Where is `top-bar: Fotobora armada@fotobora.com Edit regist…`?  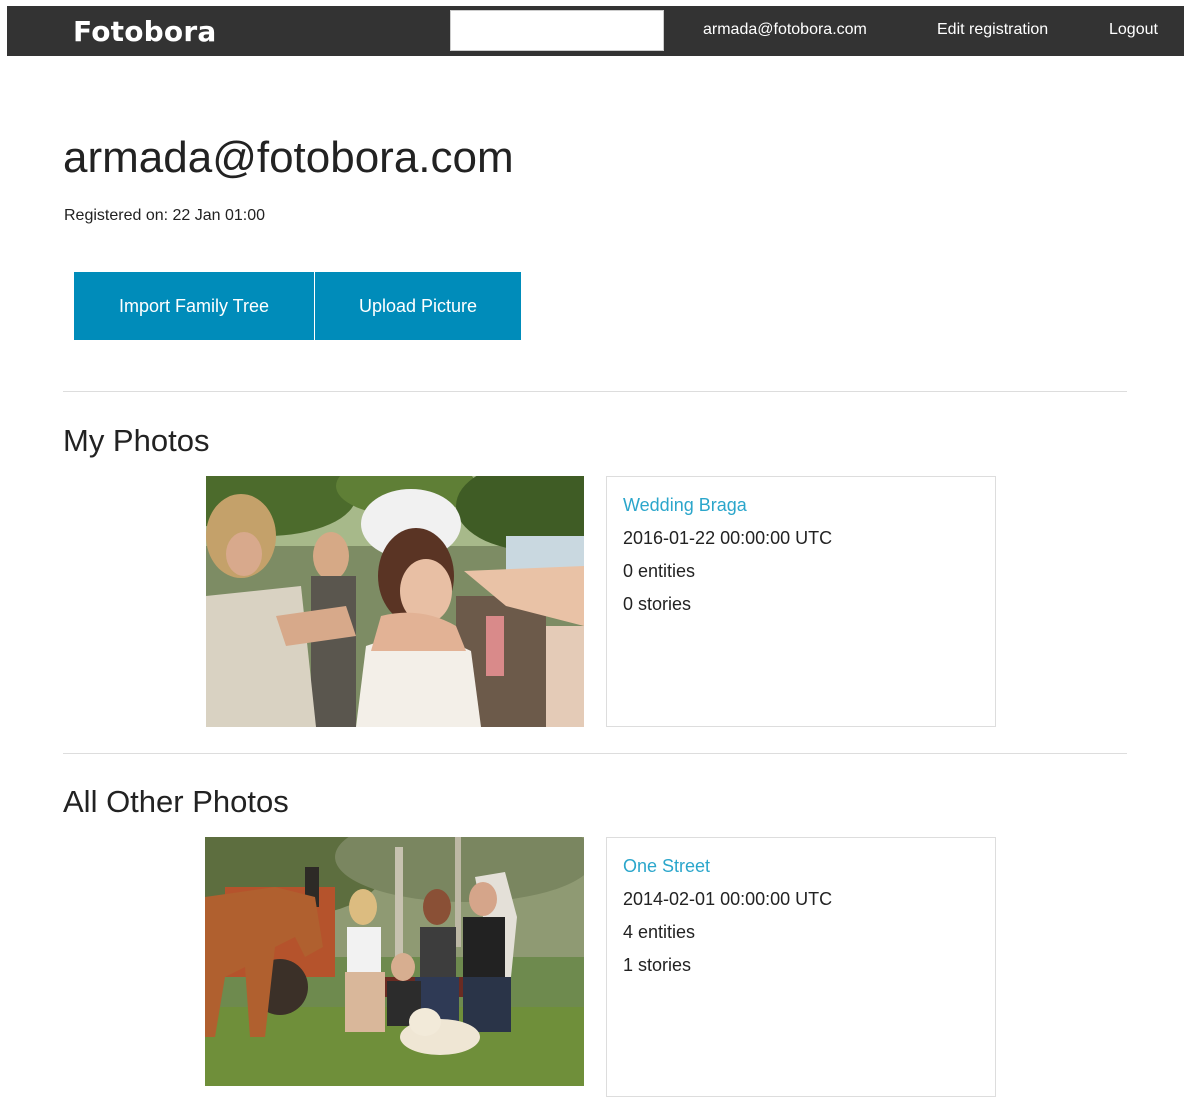 top-bar: Fotobora armada@fotobora.com Edit regist… is located at coordinates (595, 31).